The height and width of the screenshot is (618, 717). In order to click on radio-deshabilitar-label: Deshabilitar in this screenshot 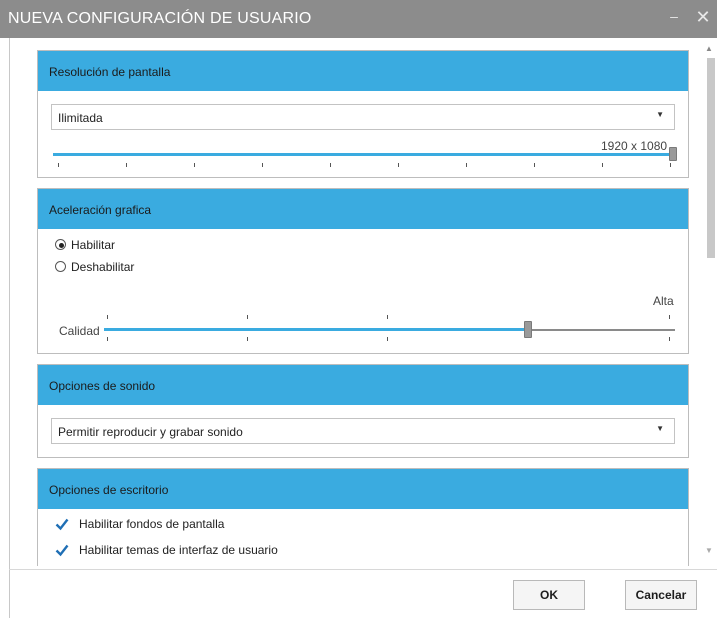, I will do `click(103, 267)`.